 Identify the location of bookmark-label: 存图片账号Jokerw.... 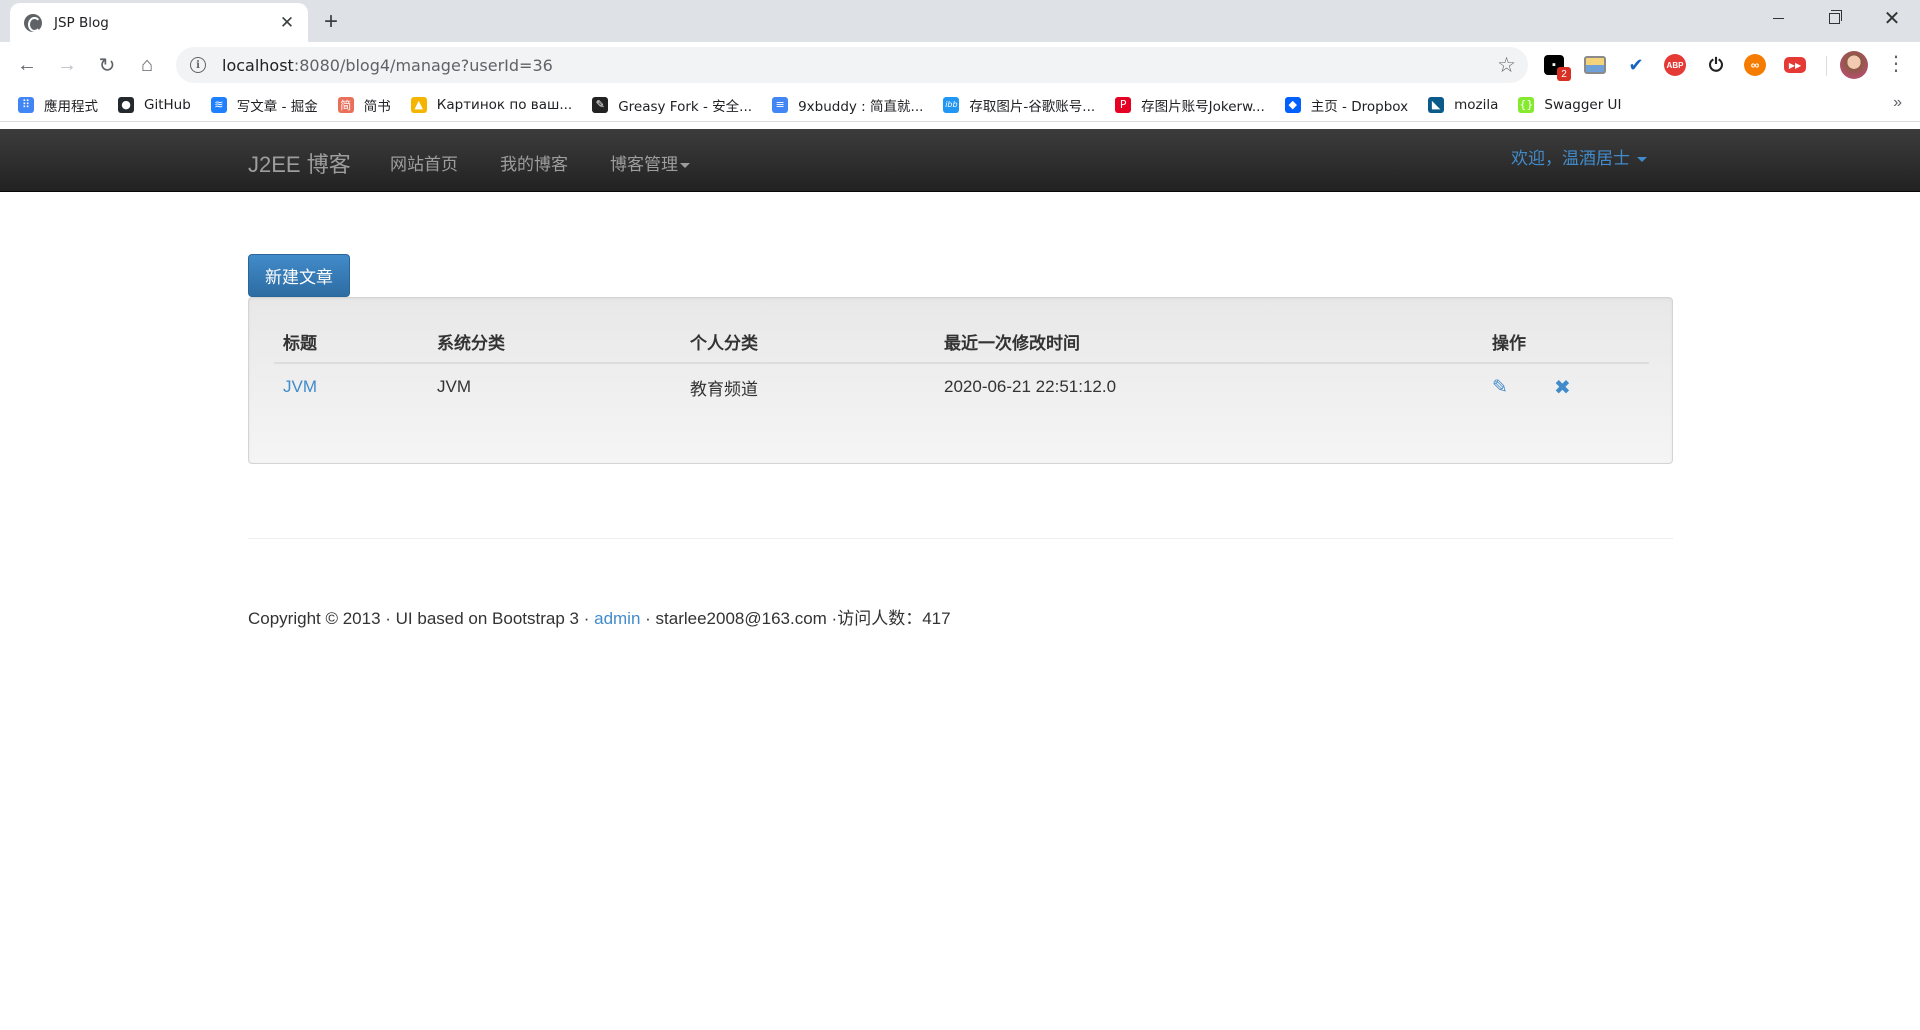
(1203, 106).